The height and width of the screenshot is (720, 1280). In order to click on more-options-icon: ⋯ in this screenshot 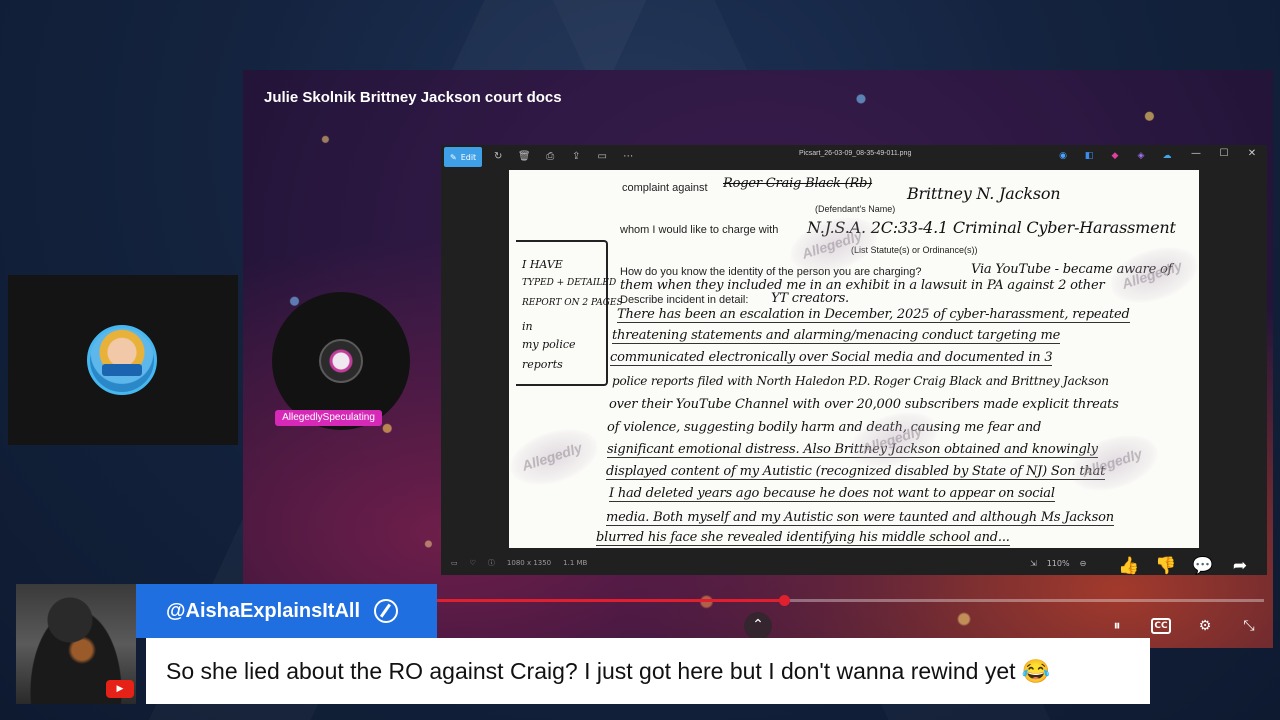, I will do `click(628, 157)`.